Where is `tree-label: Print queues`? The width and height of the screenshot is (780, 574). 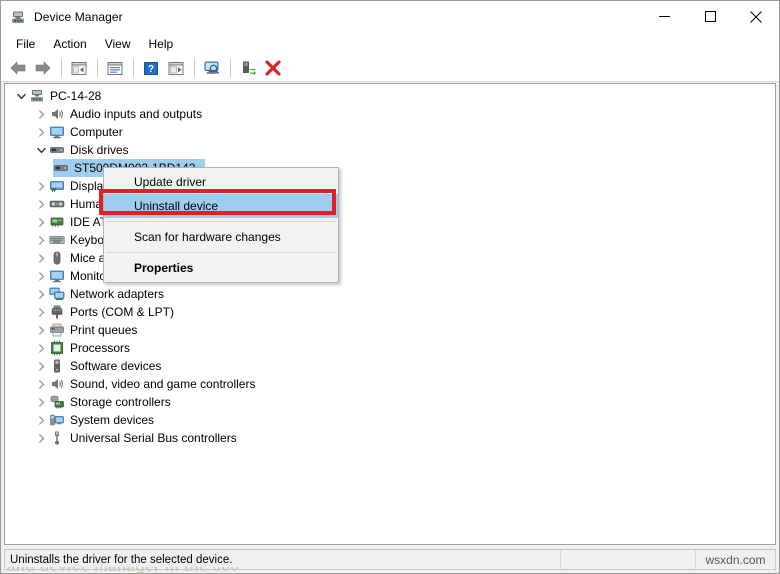 tree-label: Print queues is located at coordinates (104, 330).